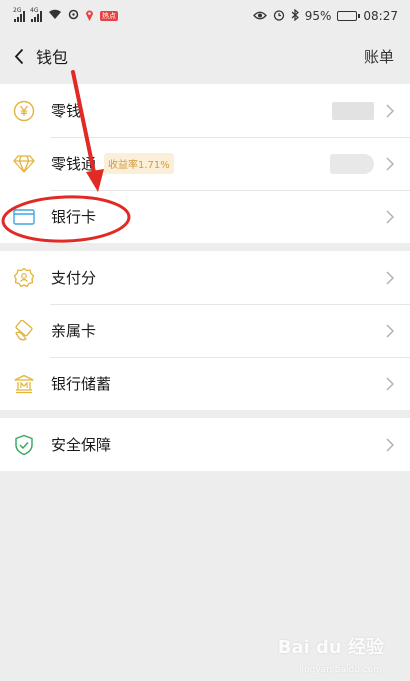  What do you see at coordinates (205, 56) in the screenshot?
I see `navigation-bar: 钱包 账单` at bounding box center [205, 56].